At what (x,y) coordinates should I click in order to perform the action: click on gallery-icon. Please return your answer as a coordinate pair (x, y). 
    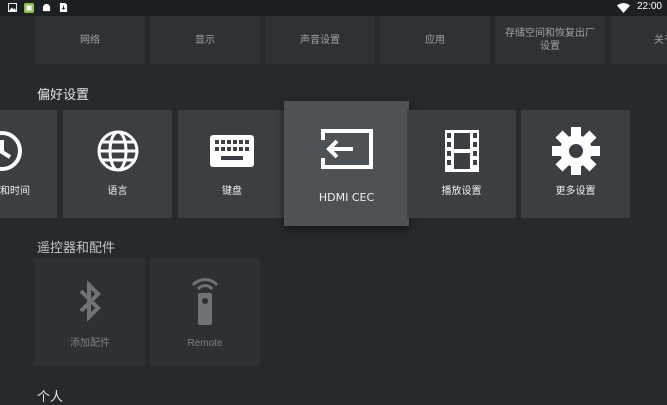
    Looking at the image, I should click on (12, 7).